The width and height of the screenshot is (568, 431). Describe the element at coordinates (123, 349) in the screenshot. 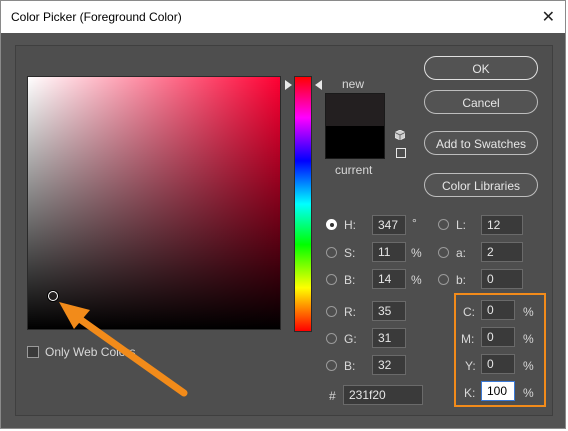

I see `annotation-arrow` at that location.